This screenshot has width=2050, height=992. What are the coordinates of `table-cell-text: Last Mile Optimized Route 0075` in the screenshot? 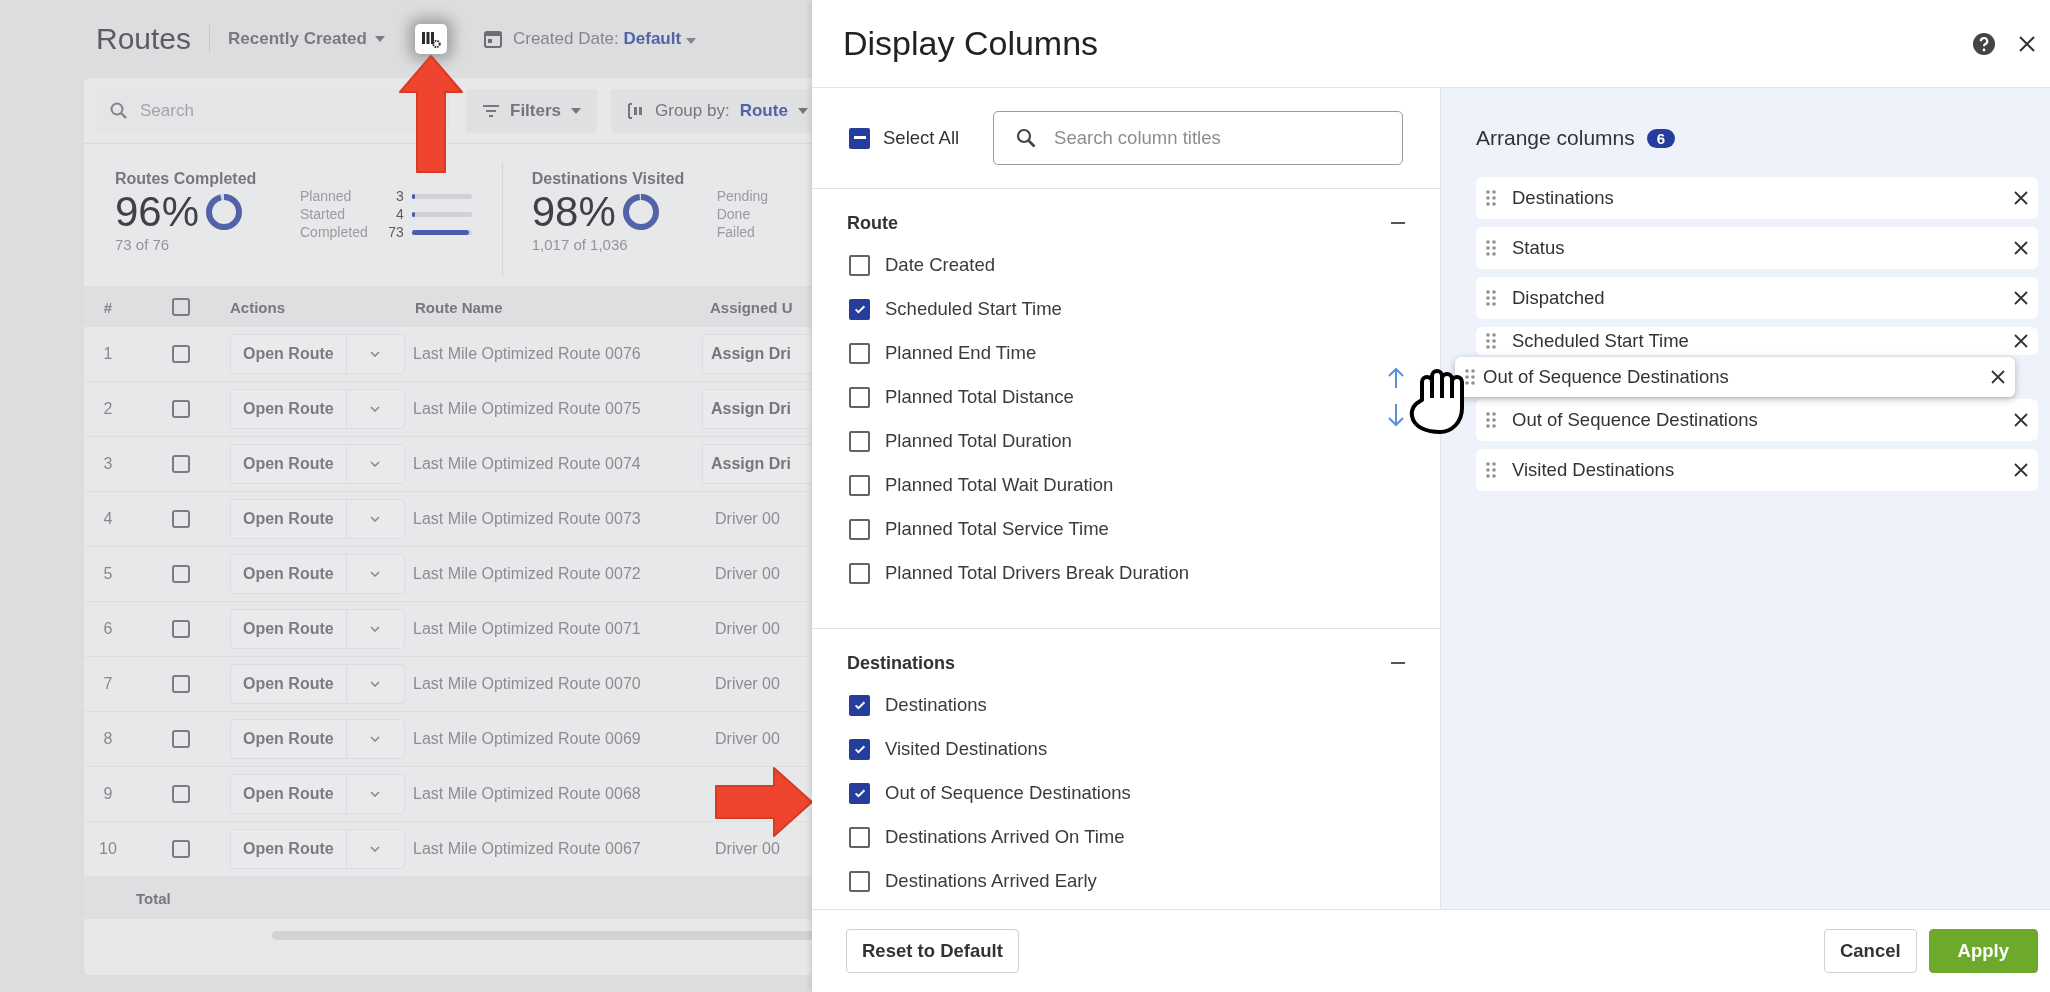 It's located at (527, 409).